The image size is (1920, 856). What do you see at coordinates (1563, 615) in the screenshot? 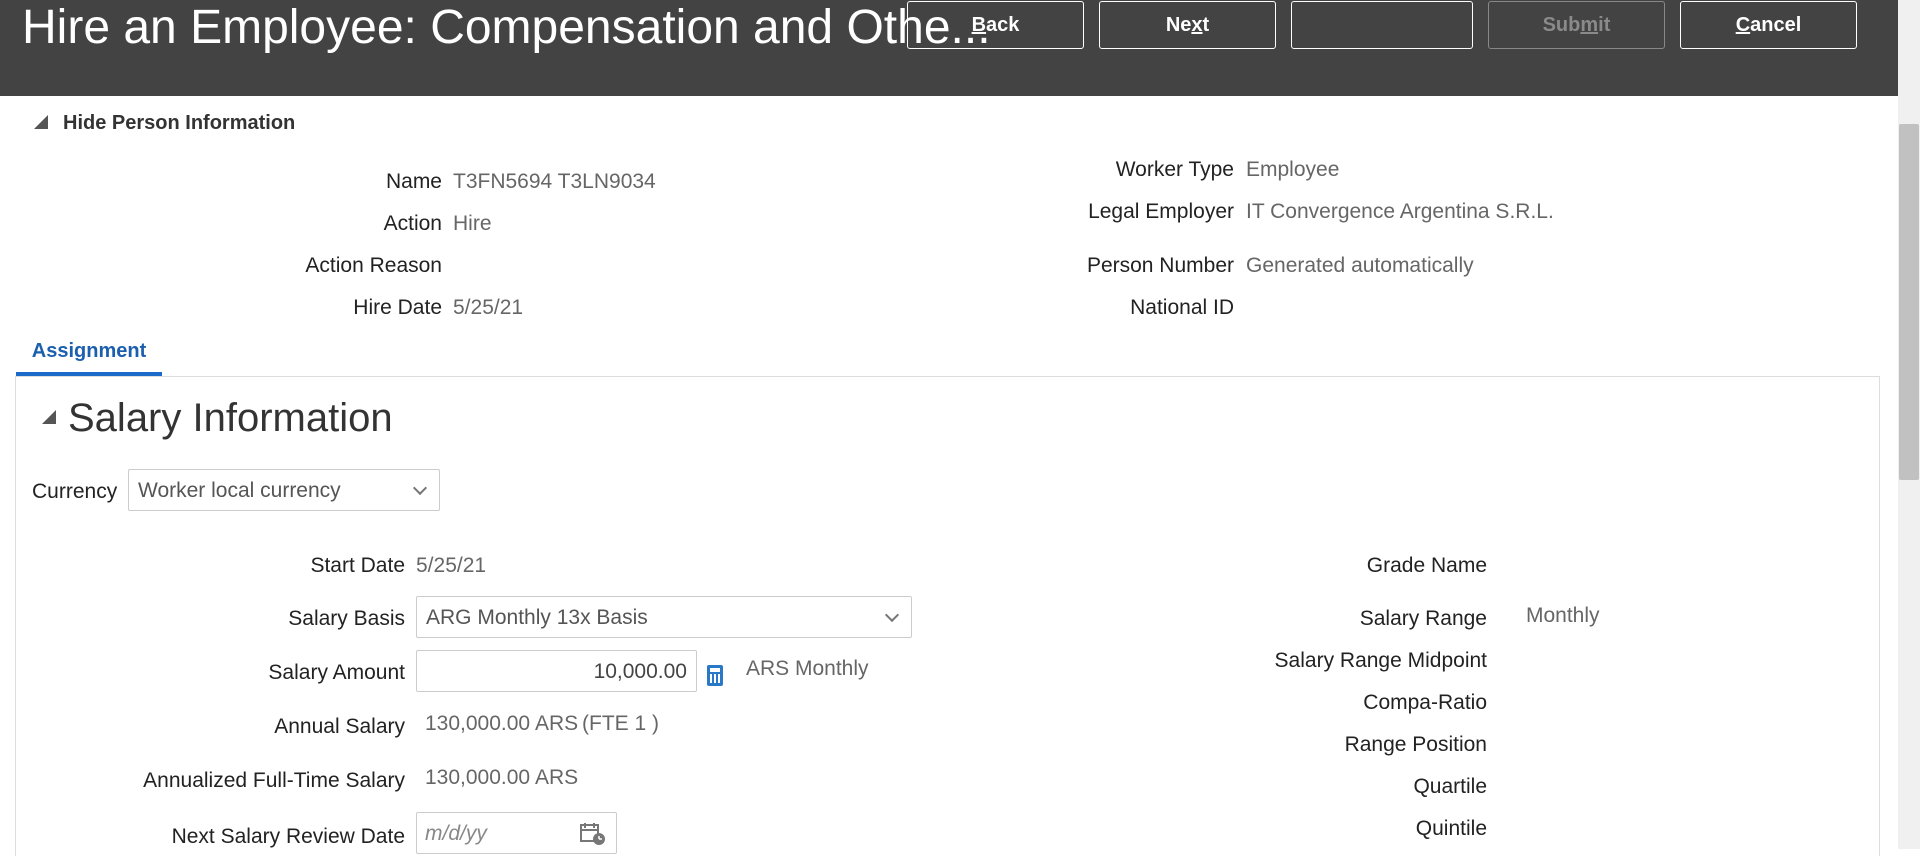
I see `salary-range-value: Monthly` at bounding box center [1563, 615].